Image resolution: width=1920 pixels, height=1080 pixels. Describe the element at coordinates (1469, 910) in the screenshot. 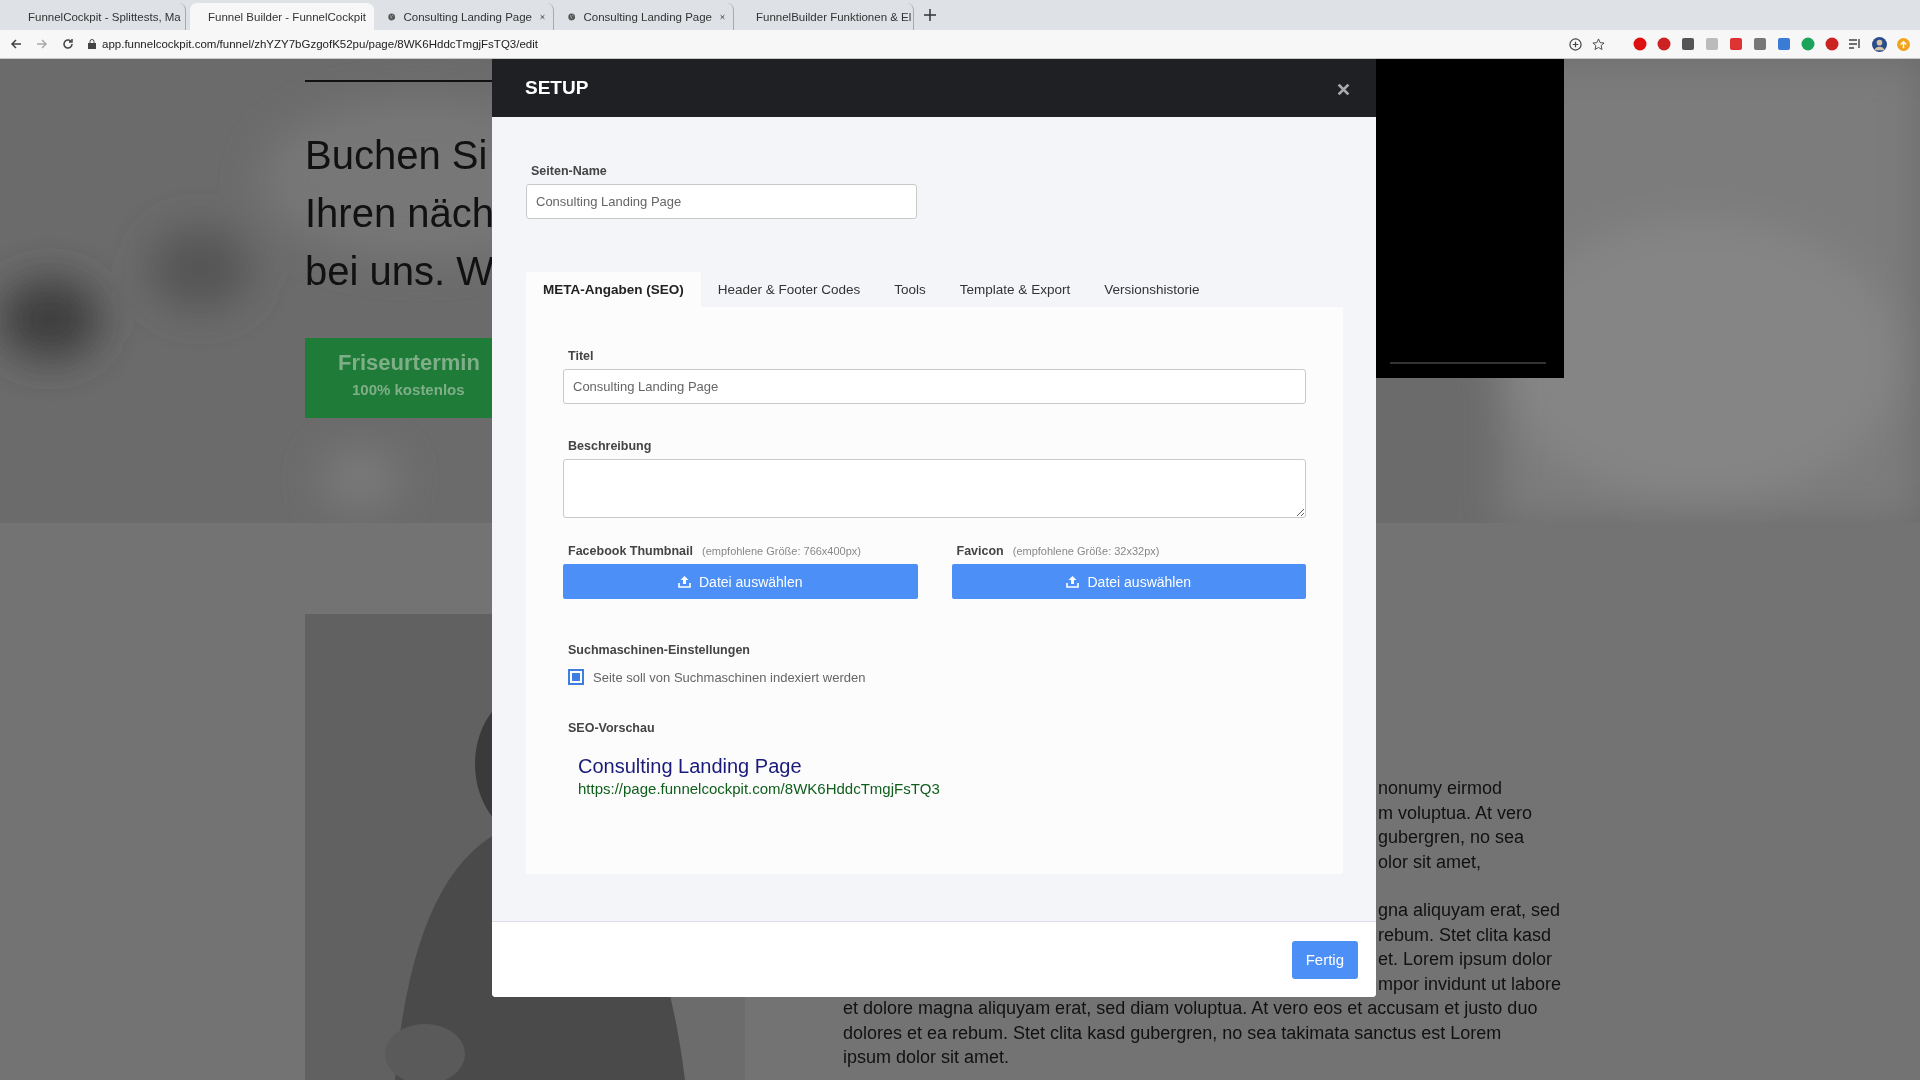

I see `body-text: gna aliquyam erat, sed` at that location.